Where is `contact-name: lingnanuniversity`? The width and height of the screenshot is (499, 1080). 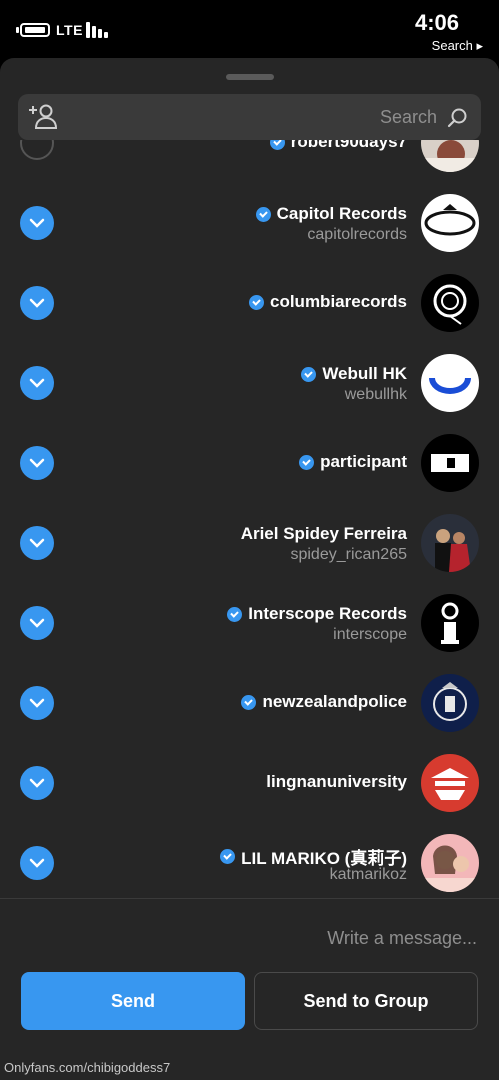 contact-name: lingnanuniversity is located at coordinates (336, 781).